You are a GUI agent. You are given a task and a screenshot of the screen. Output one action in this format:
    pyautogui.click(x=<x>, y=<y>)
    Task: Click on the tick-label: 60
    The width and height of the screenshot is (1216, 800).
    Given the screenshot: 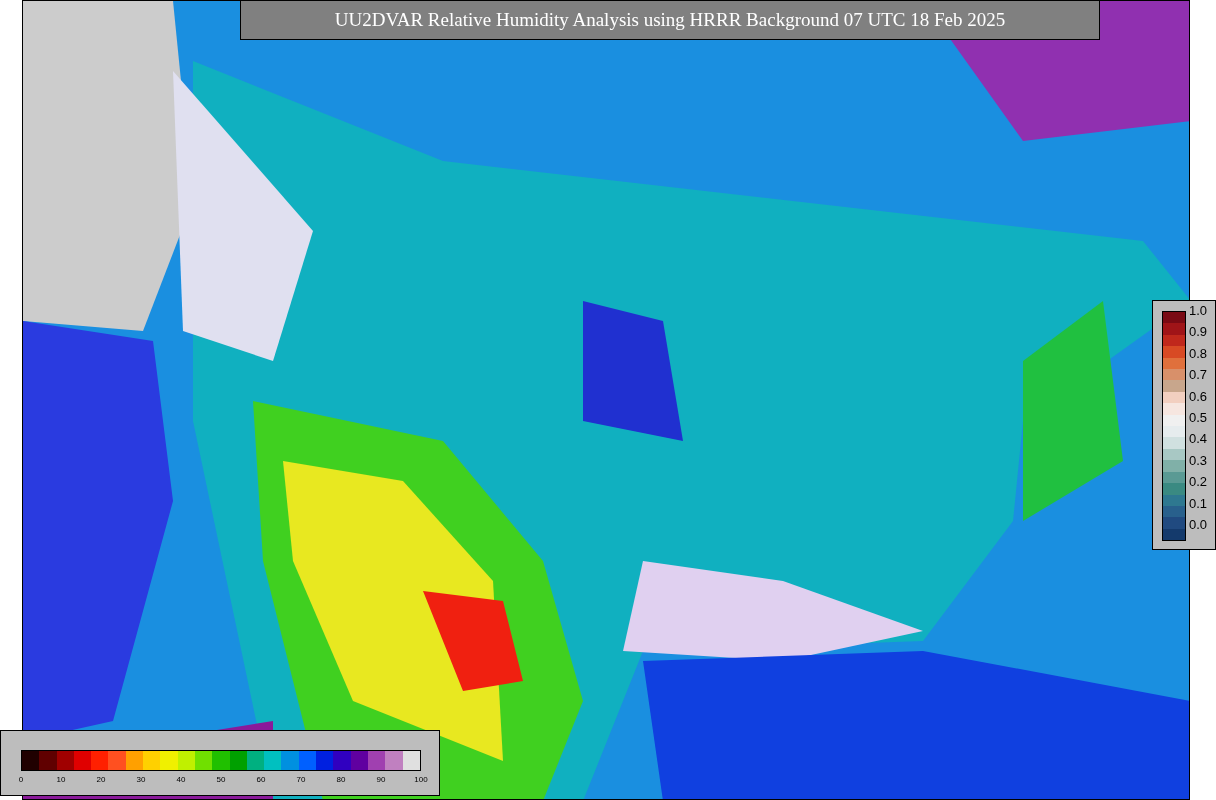 What is the action you would take?
    pyautogui.click(x=261, y=780)
    